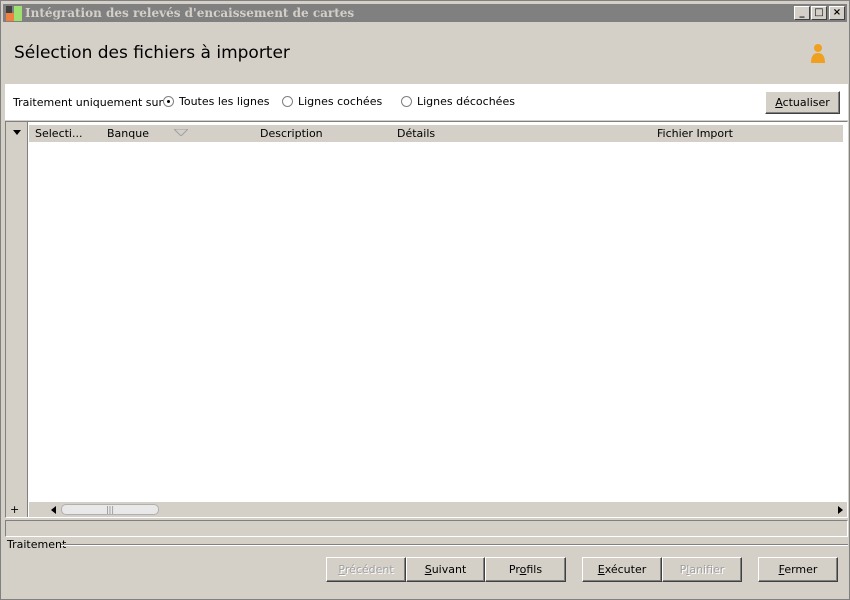  Describe the element at coordinates (622, 569) in the screenshot. I see `execute-button: Exécuter` at that location.